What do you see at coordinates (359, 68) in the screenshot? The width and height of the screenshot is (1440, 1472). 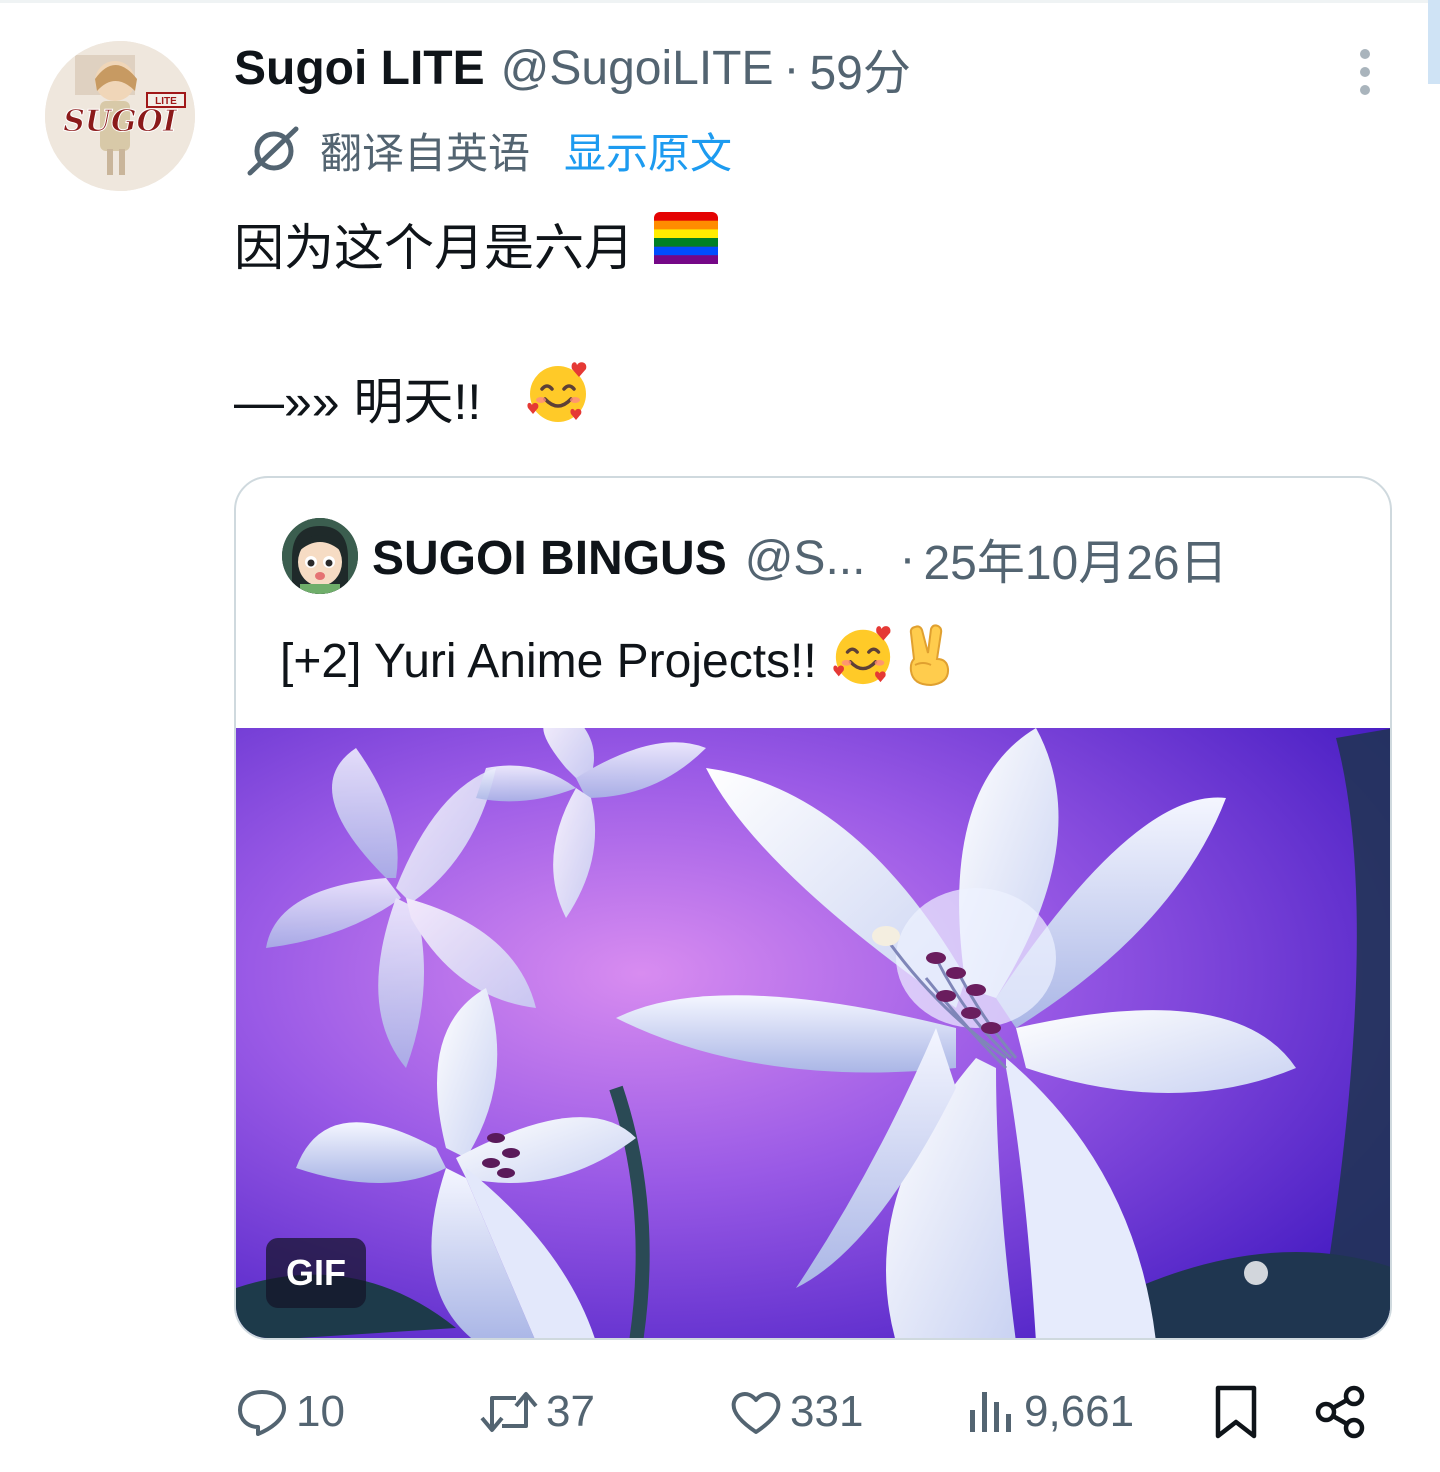 I see `author-display-name: Sugoi LITE` at bounding box center [359, 68].